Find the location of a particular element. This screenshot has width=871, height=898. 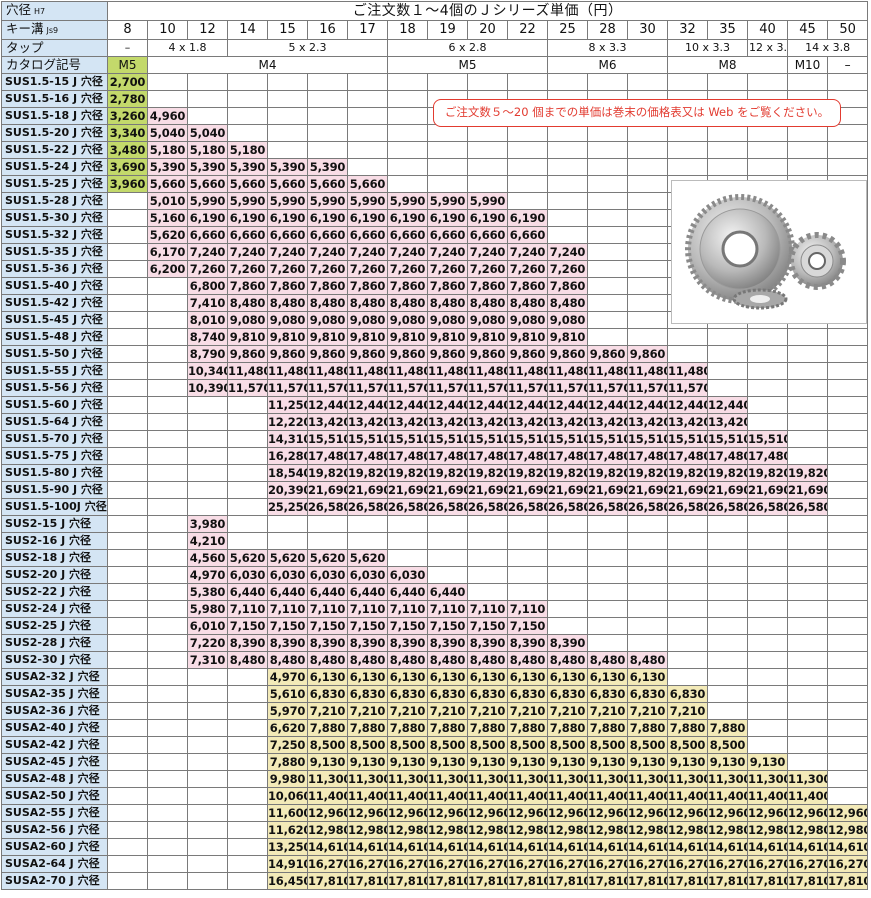

price-cell: 7,110 is located at coordinates (247, 609).